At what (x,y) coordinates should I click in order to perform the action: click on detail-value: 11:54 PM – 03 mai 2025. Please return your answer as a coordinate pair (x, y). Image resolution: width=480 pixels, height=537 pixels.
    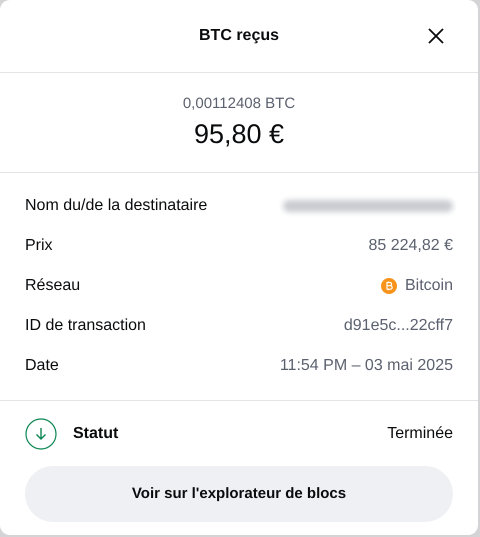
    Looking at the image, I should click on (366, 366).